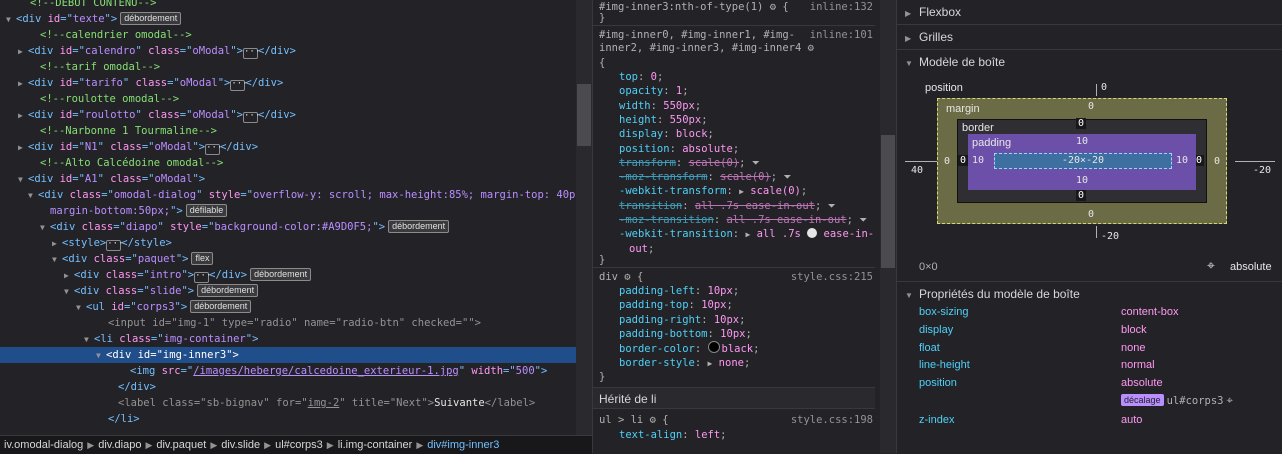  Describe the element at coordinates (841, 35) in the screenshot. I see `rule1-source: inline:101` at that location.